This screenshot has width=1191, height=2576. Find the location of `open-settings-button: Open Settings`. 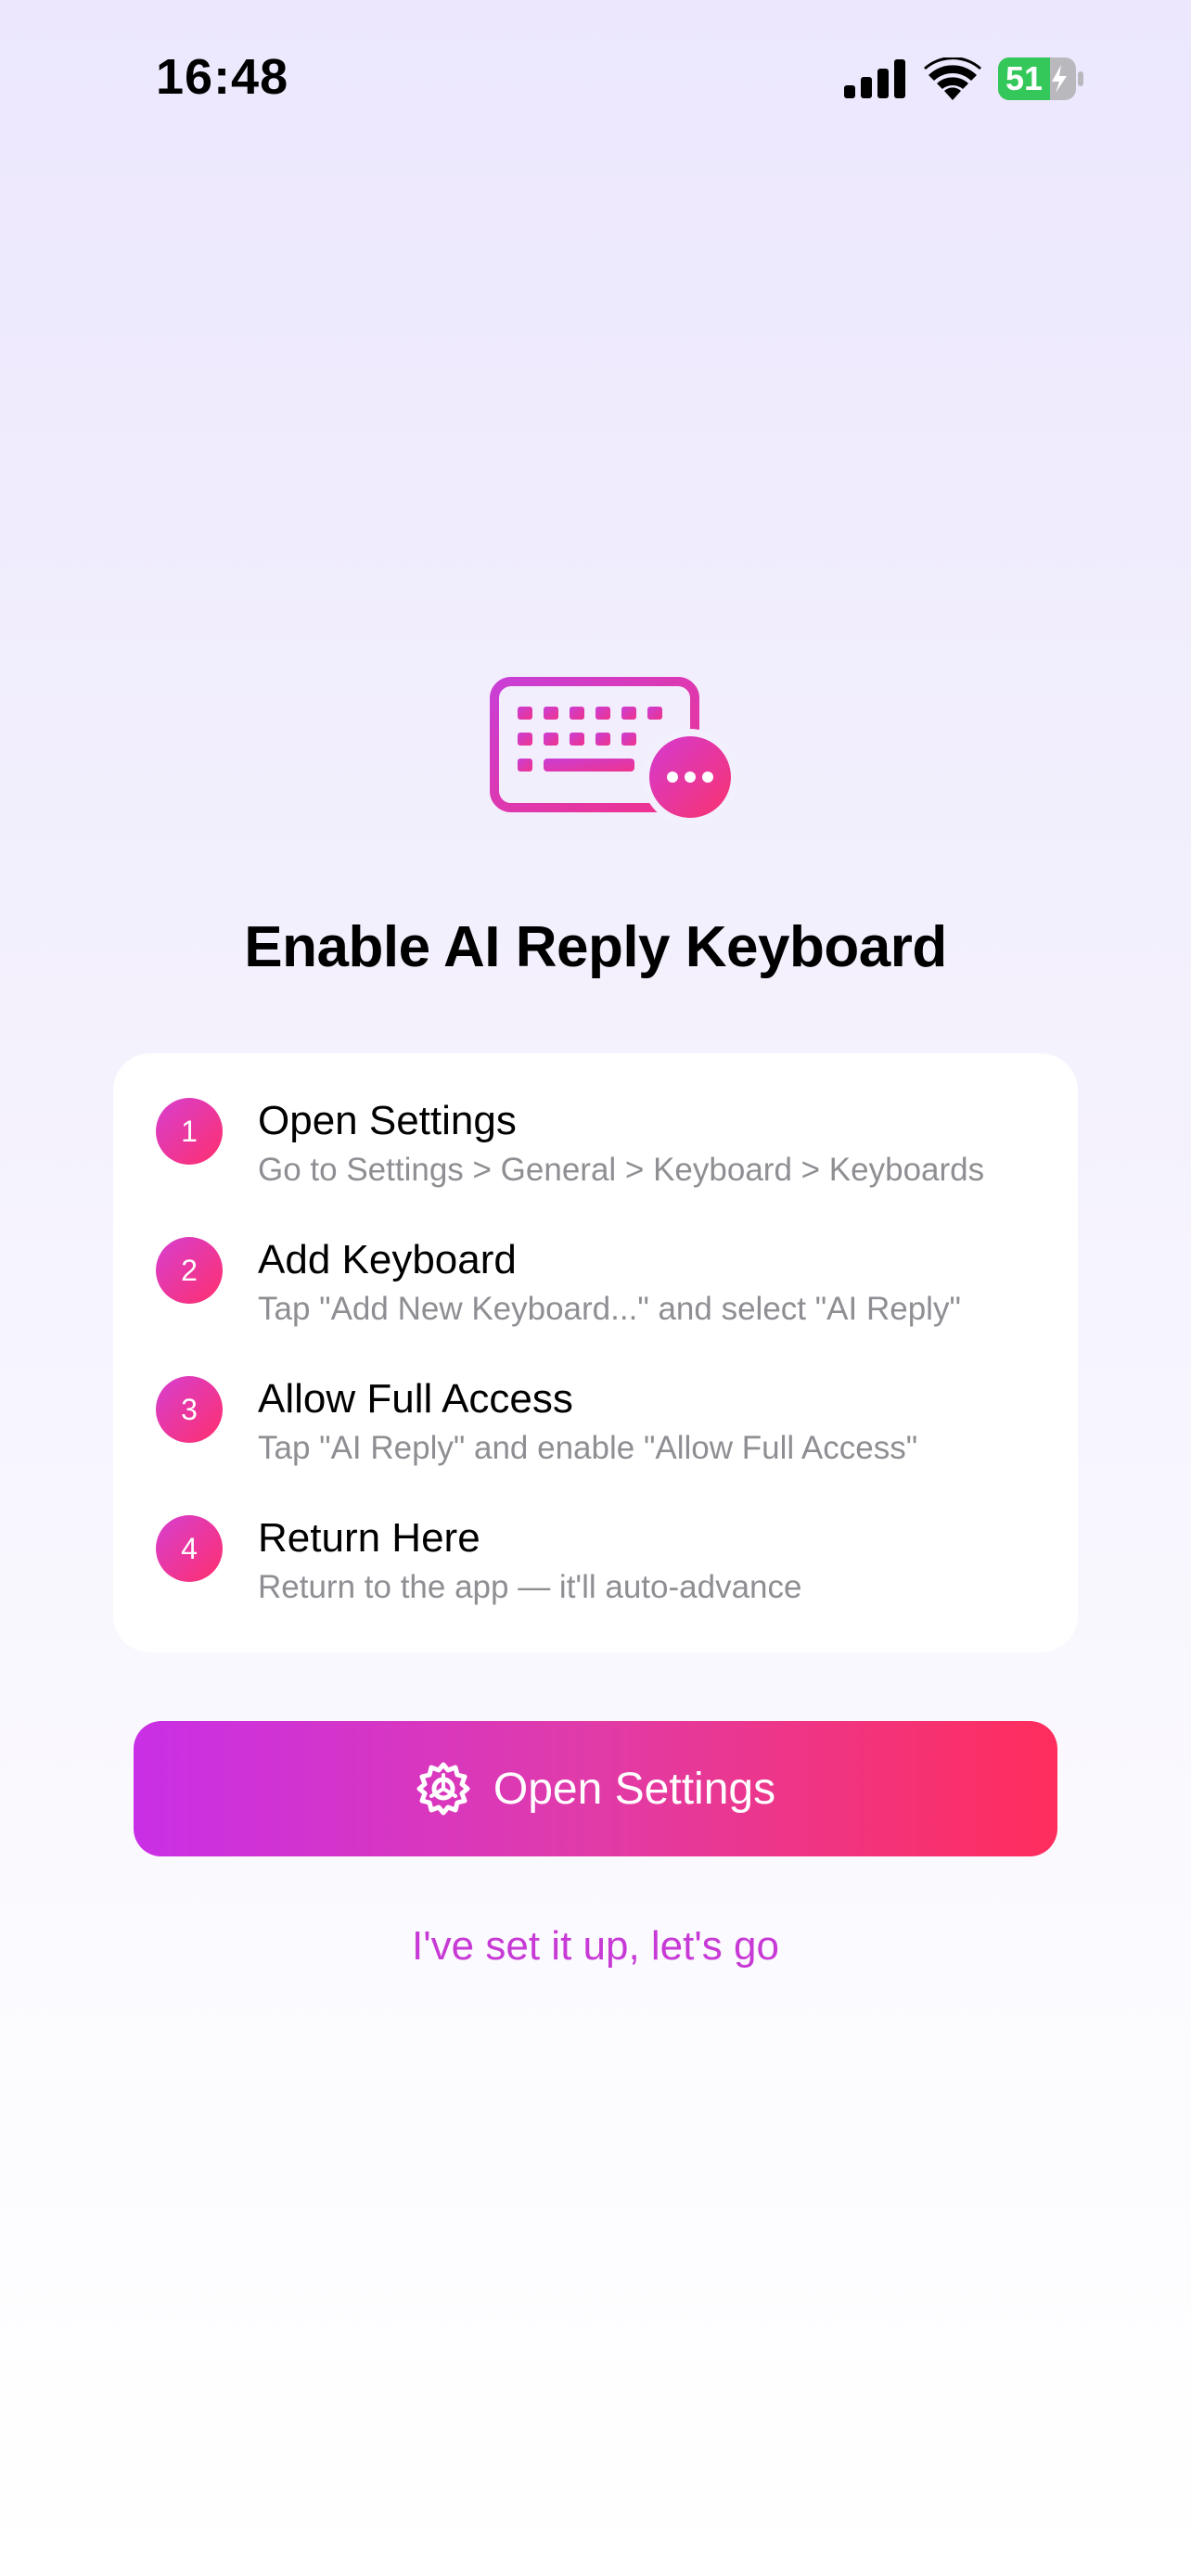

open-settings-button: Open Settings is located at coordinates (595, 1788).